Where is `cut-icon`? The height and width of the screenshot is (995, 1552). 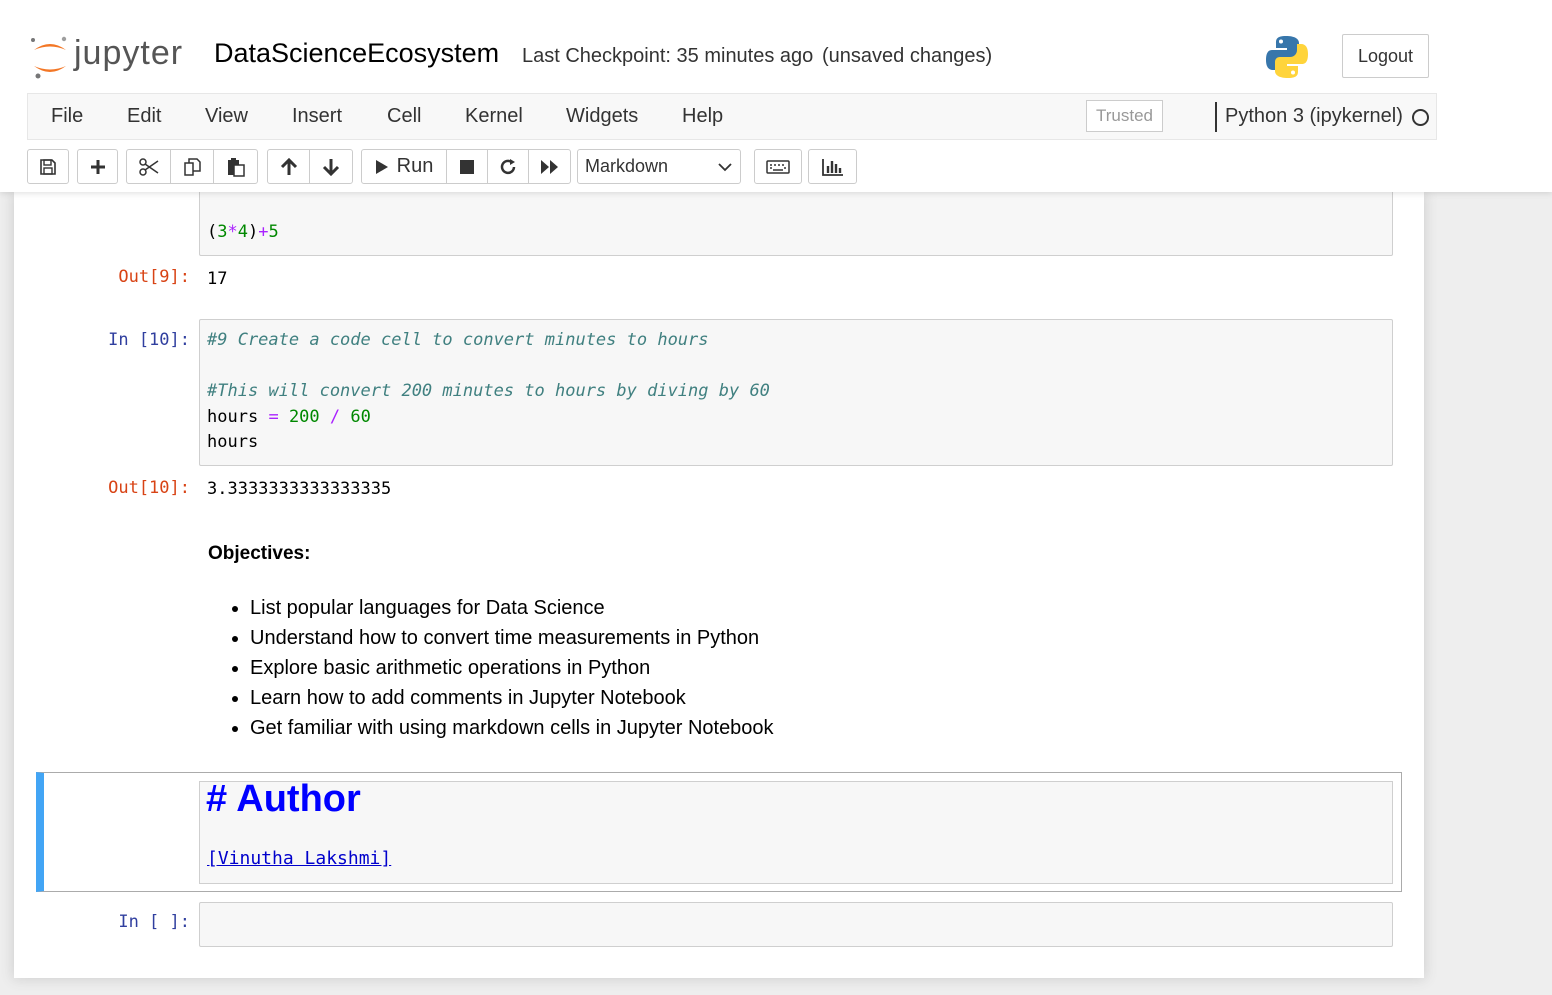 cut-icon is located at coordinates (148, 166).